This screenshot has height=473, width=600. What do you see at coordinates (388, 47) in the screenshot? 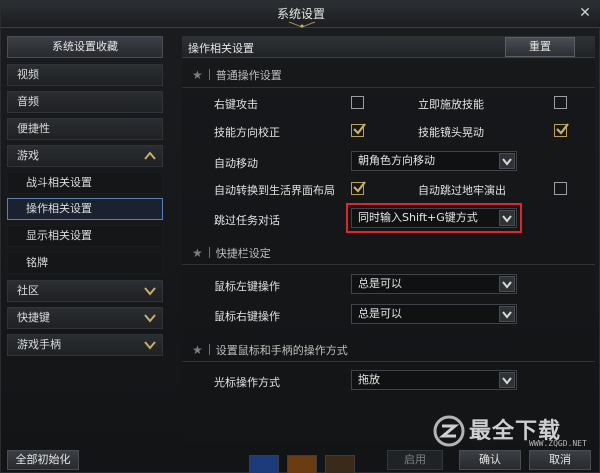
I see `panel-header: 操作相关设置 重置` at bounding box center [388, 47].